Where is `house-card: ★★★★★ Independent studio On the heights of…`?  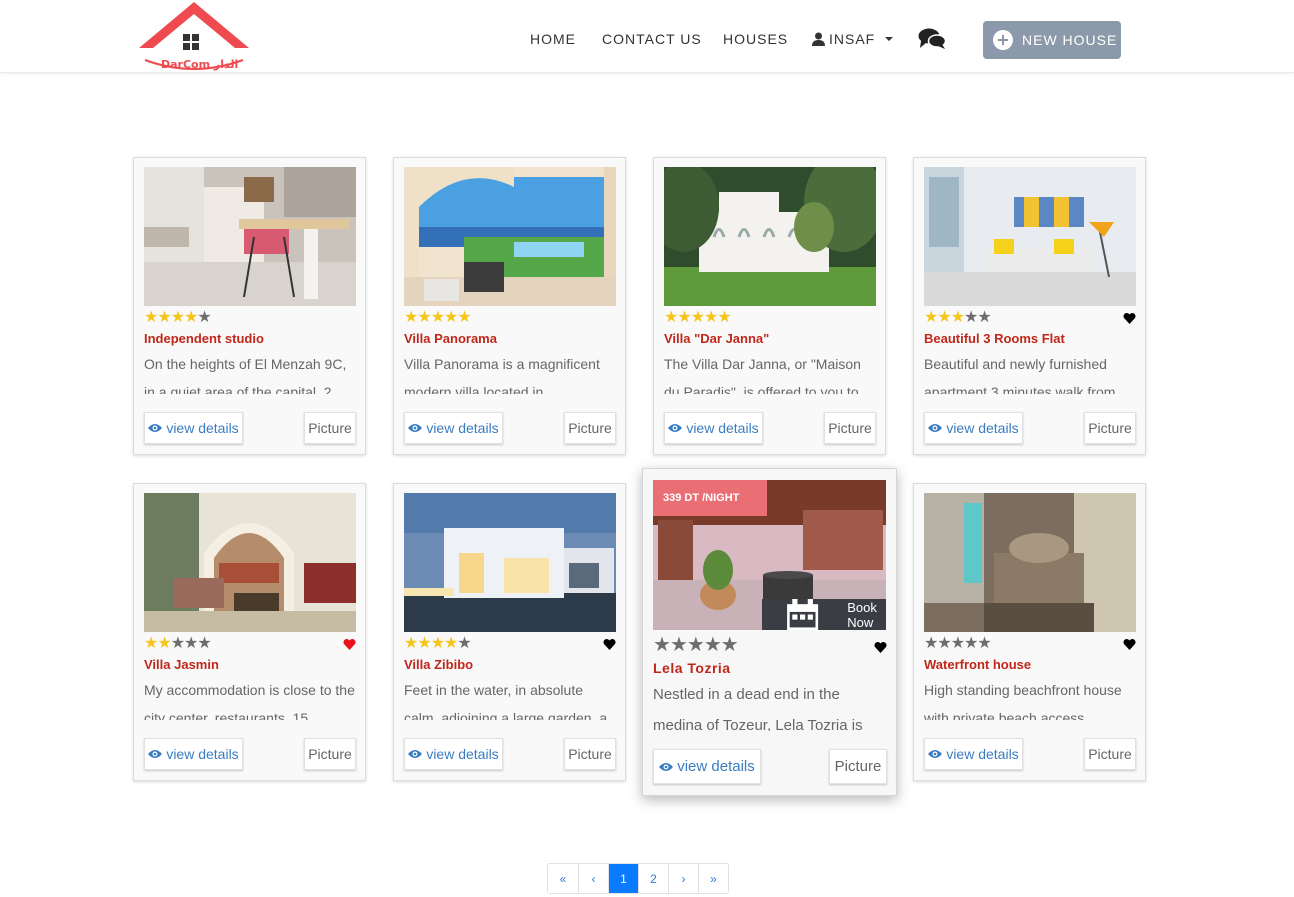
house-card: ★★★★★ Independent studio On the heights of… is located at coordinates (249, 306).